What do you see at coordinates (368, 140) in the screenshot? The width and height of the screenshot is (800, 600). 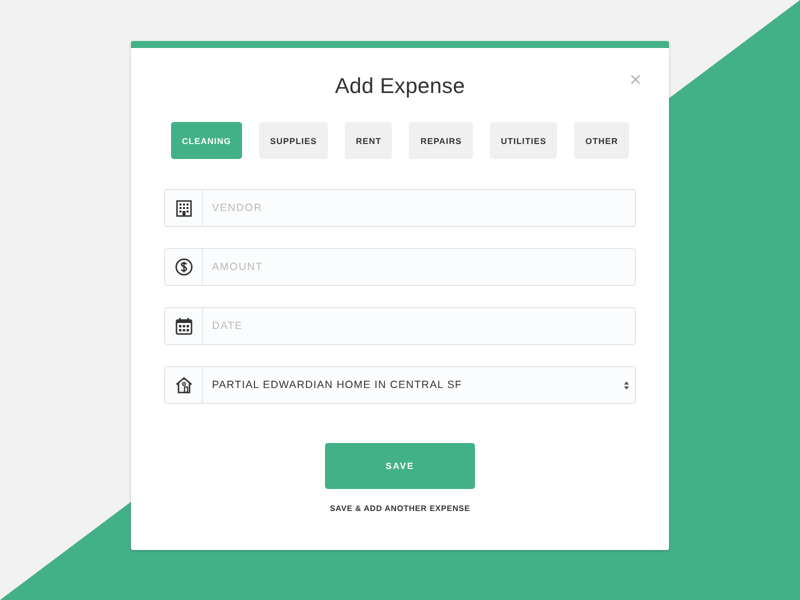 I see `category-tab: RENT` at bounding box center [368, 140].